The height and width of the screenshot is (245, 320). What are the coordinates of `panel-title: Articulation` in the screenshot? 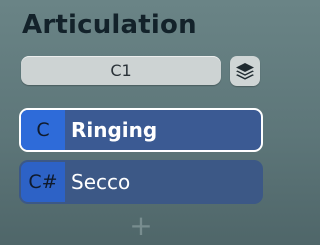 It's located at (109, 25).